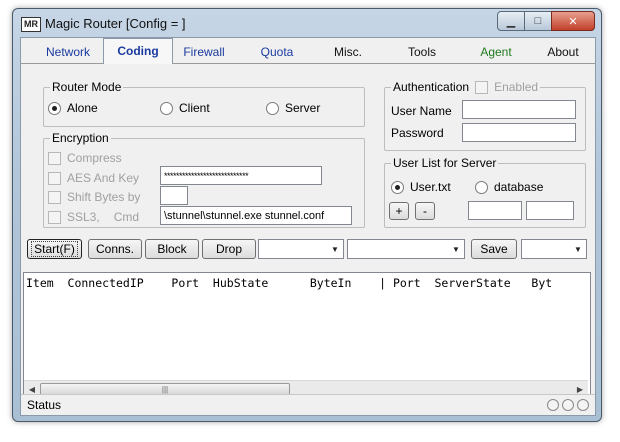 The width and height of the screenshot is (620, 442). I want to click on radio-server: Server, so click(293, 108).